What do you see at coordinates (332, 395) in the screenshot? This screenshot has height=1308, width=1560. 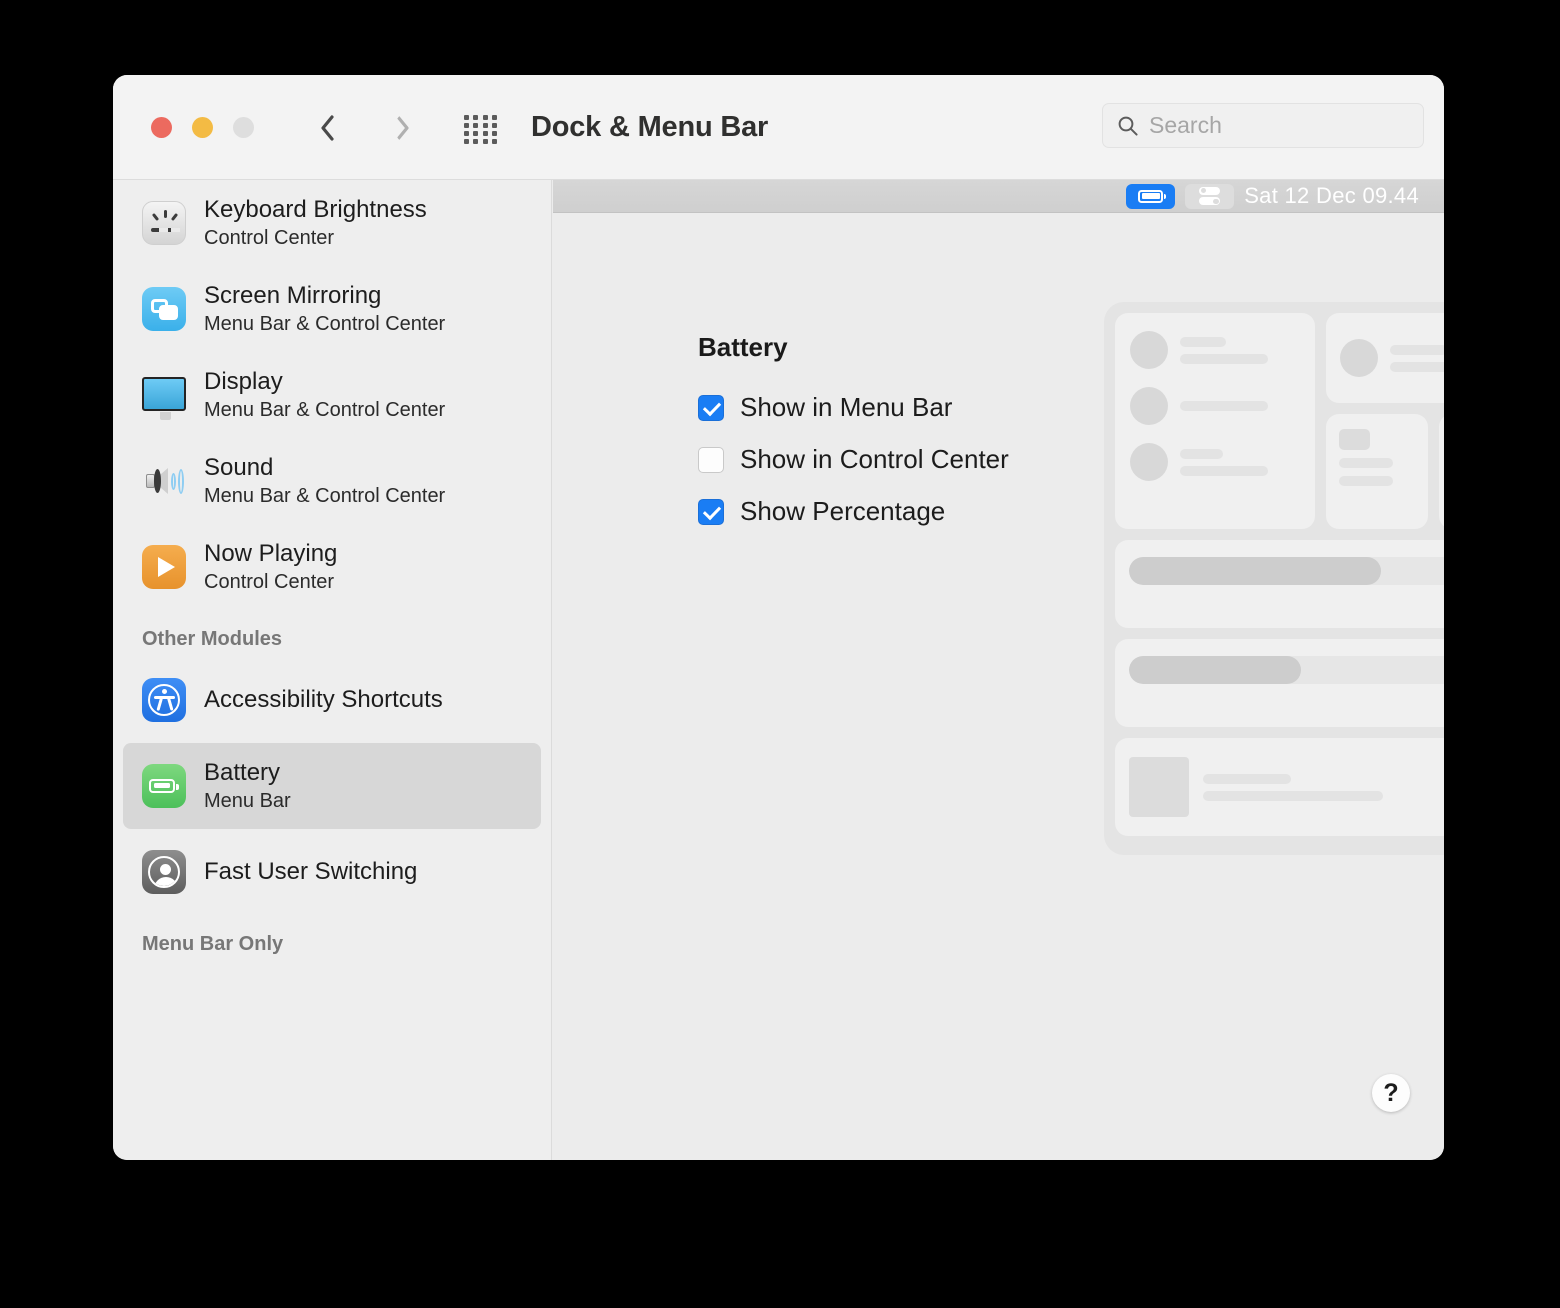 I see `sidebar-item-display: Display Menu Bar & Control Center` at bounding box center [332, 395].